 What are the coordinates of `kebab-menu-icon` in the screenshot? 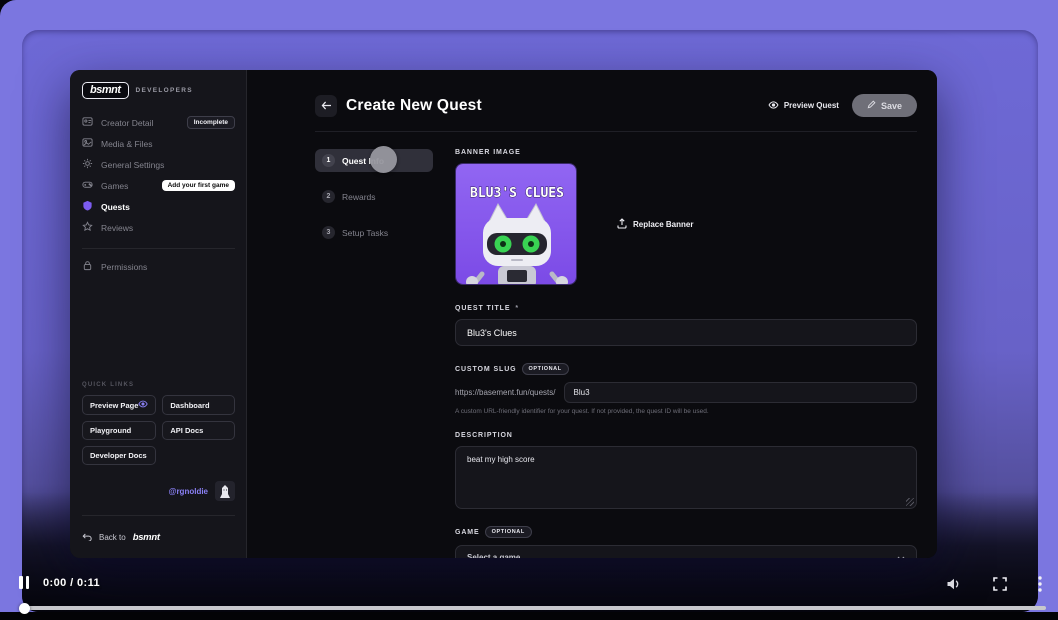 It's located at (1040, 584).